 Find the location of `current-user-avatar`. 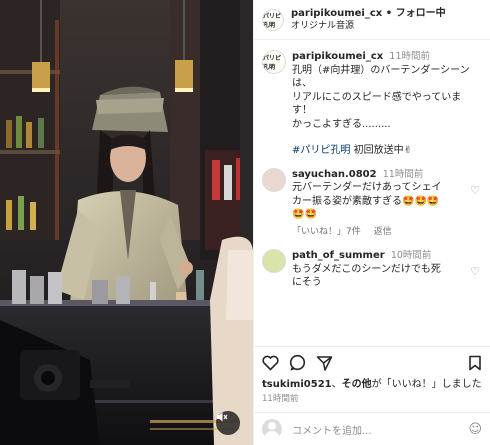

current-user-avatar is located at coordinates (272, 429).